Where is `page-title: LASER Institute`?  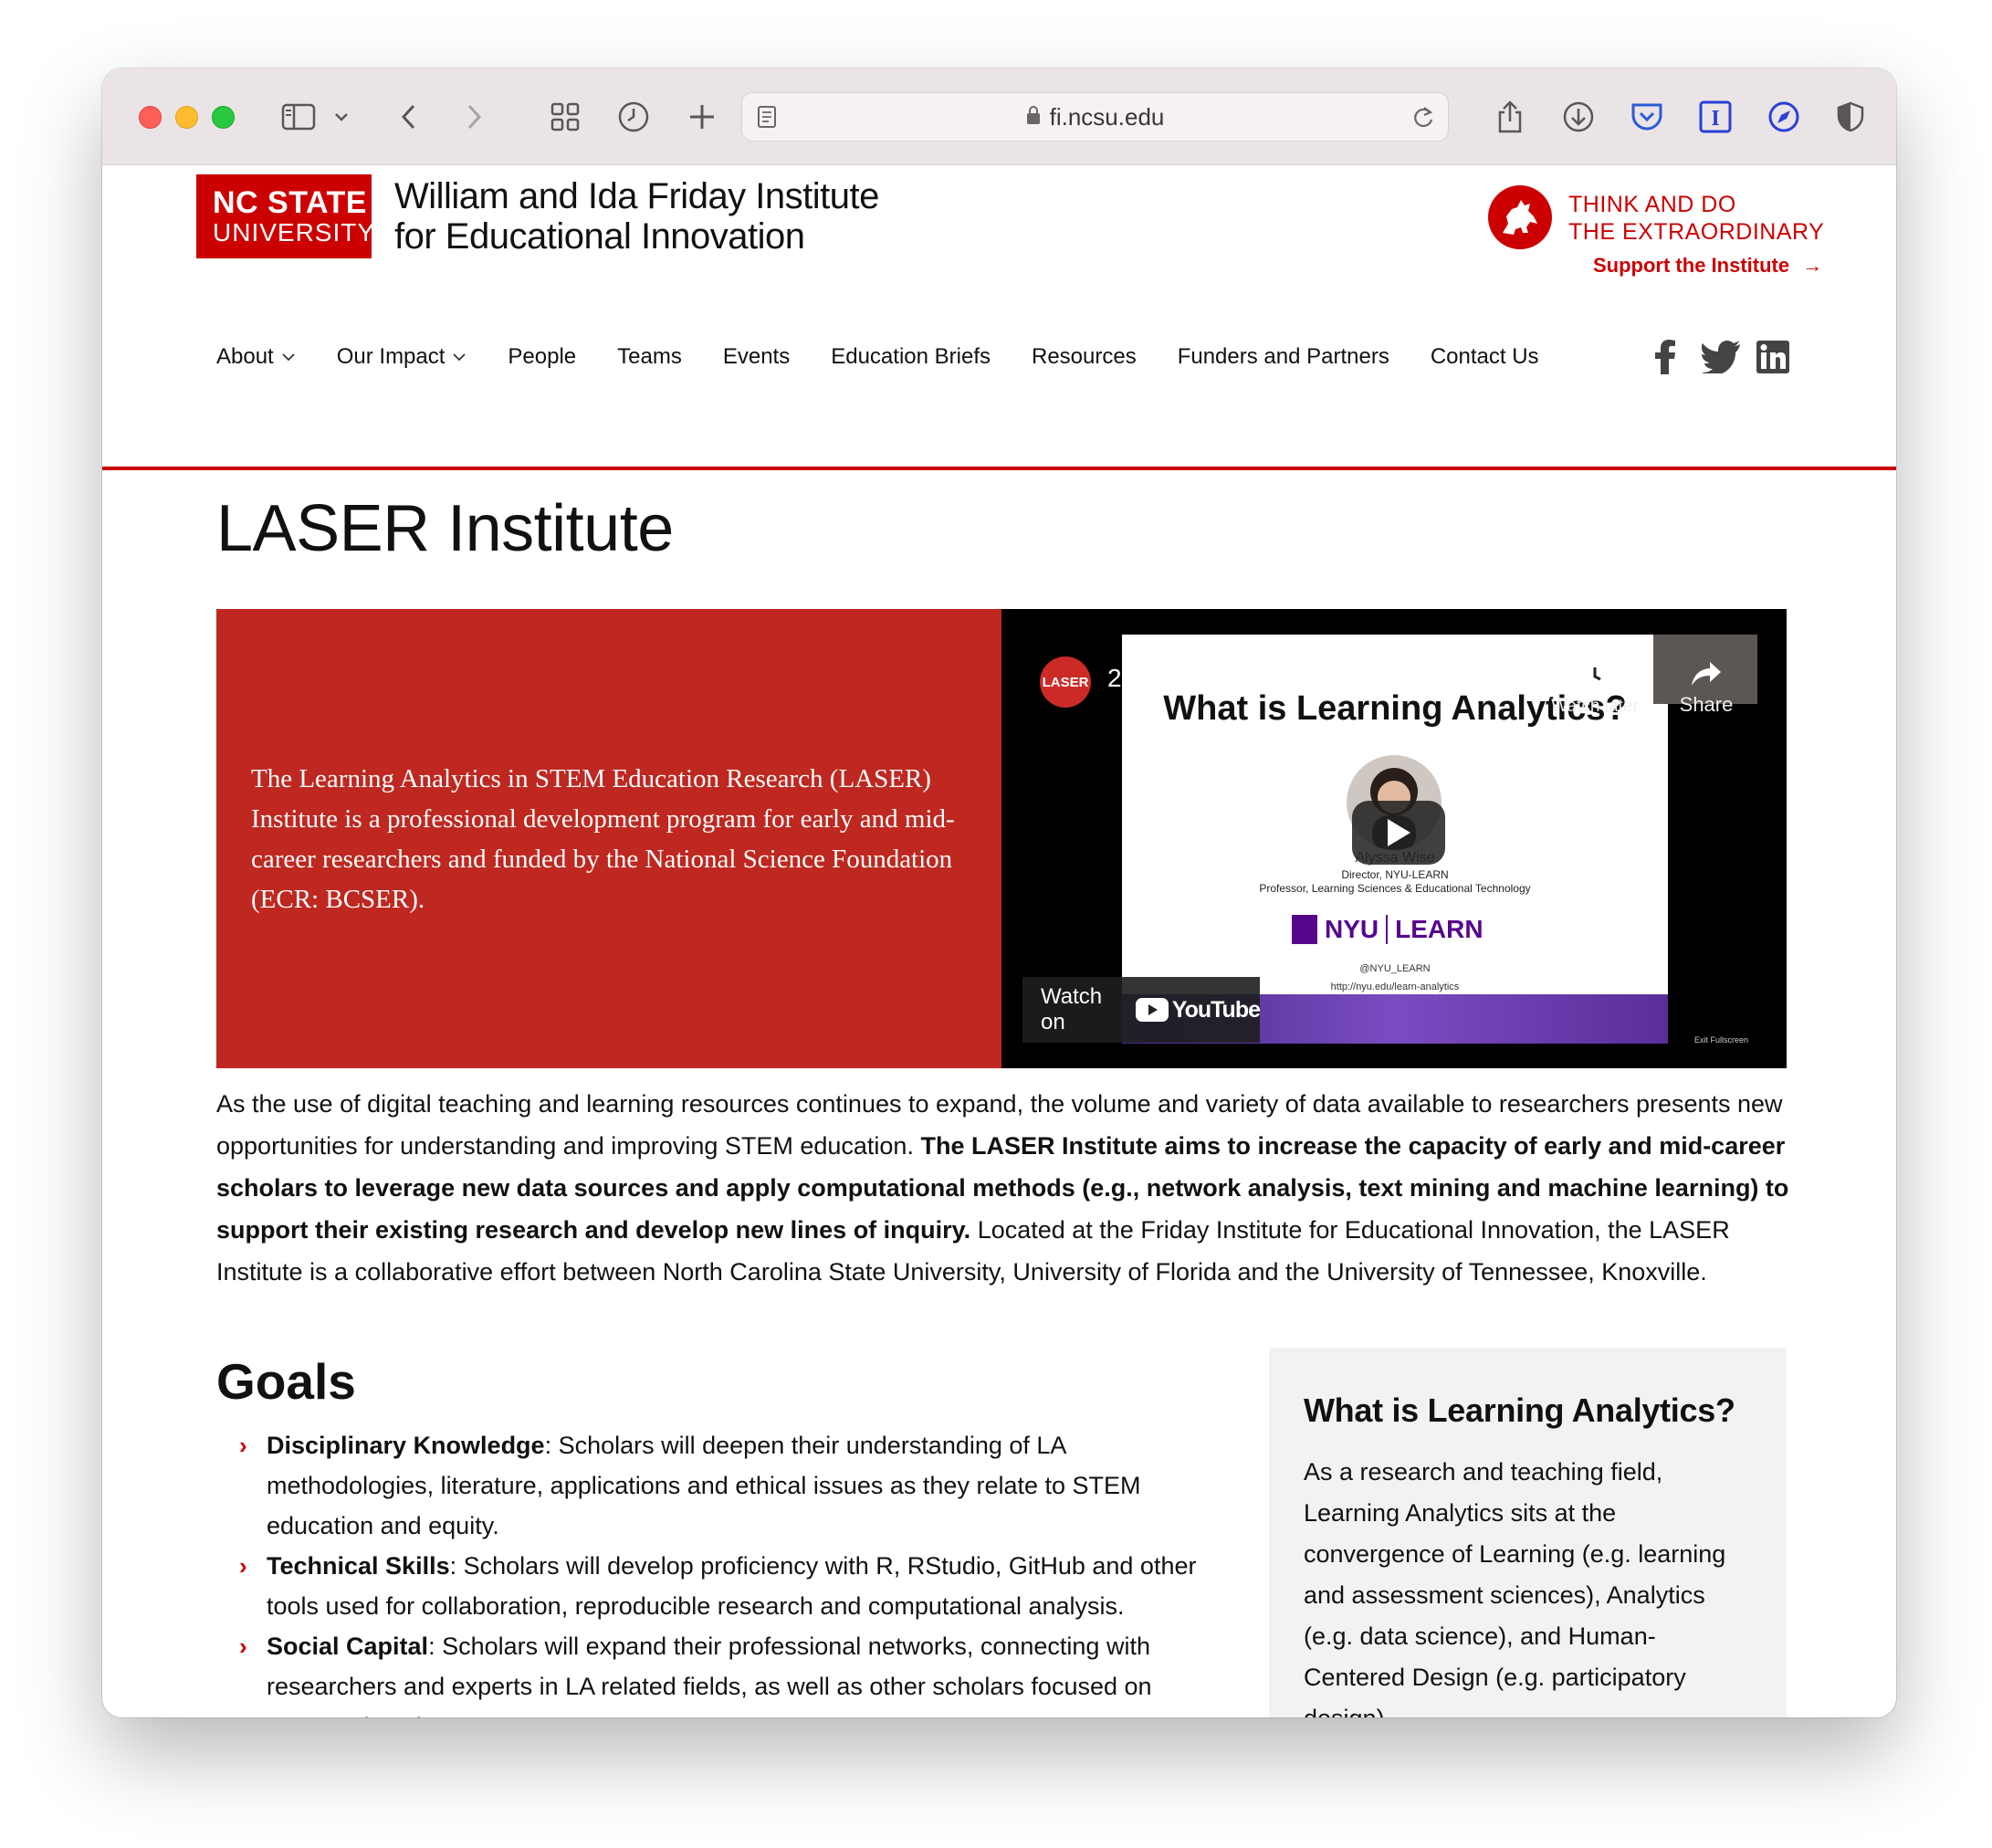
page-title: LASER Institute is located at coordinates (445, 528).